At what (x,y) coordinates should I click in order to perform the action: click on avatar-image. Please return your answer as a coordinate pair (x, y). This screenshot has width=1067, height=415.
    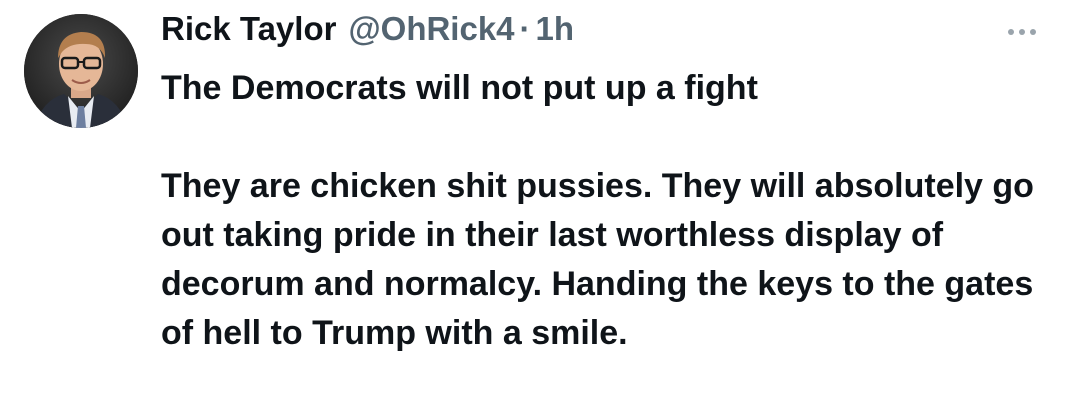
    Looking at the image, I should click on (81, 71).